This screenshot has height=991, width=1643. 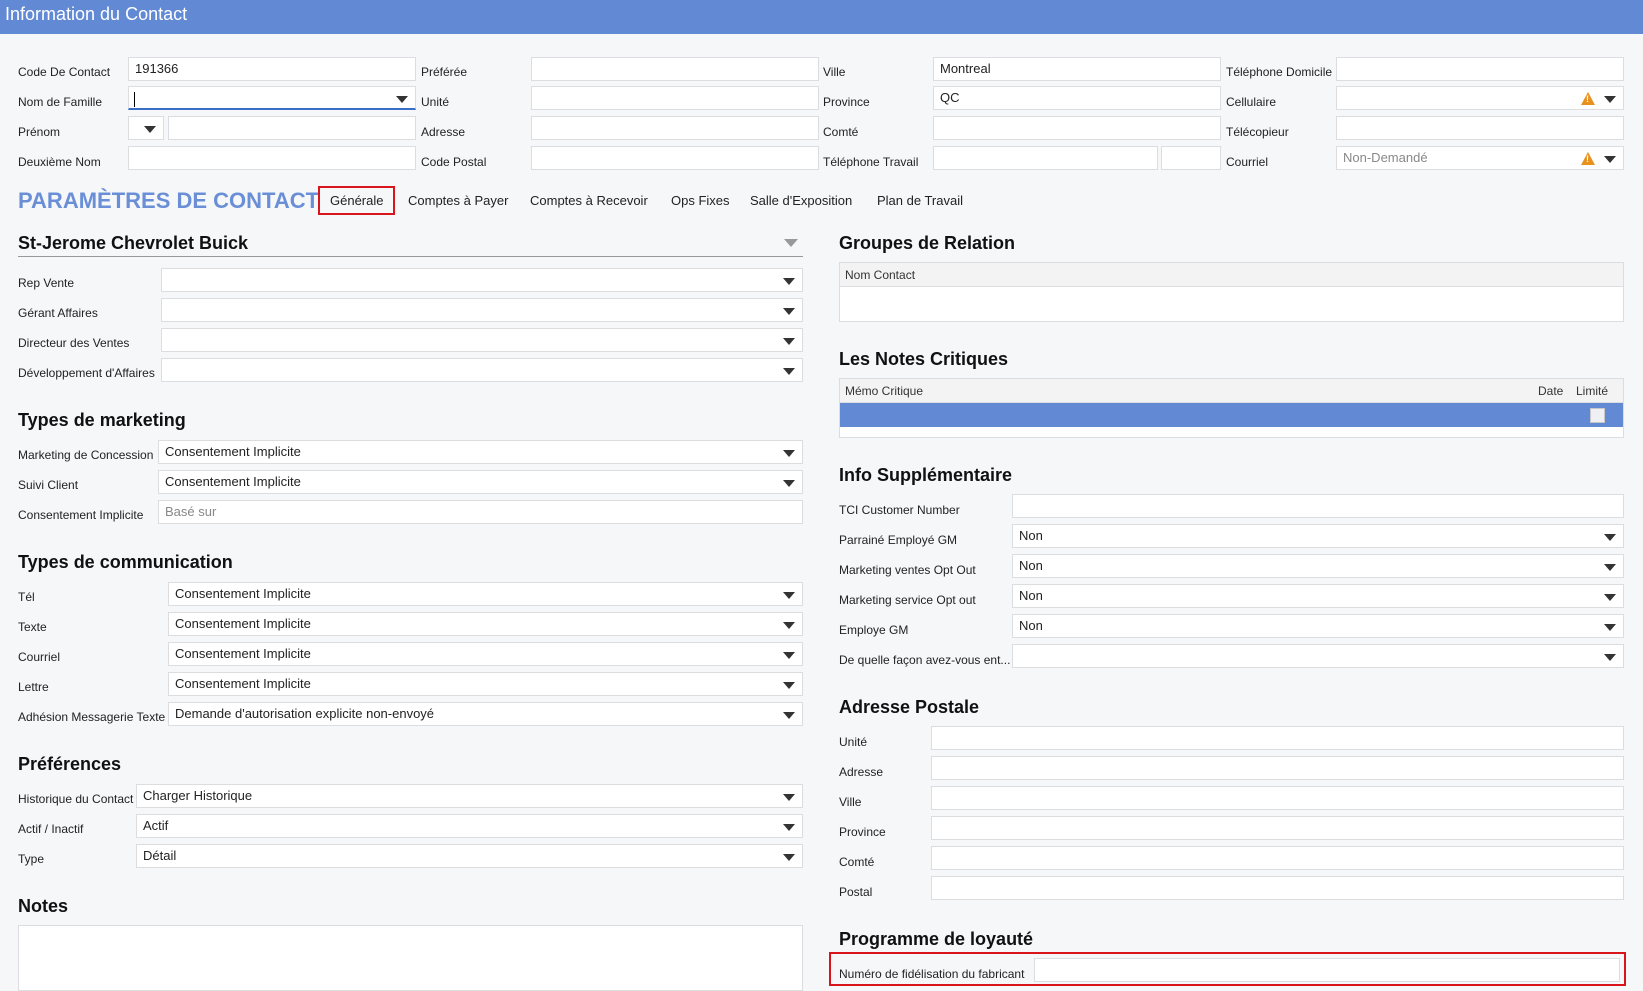 What do you see at coordinates (1480, 69) in the screenshot?
I see `telephone-domicile-field` at bounding box center [1480, 69].